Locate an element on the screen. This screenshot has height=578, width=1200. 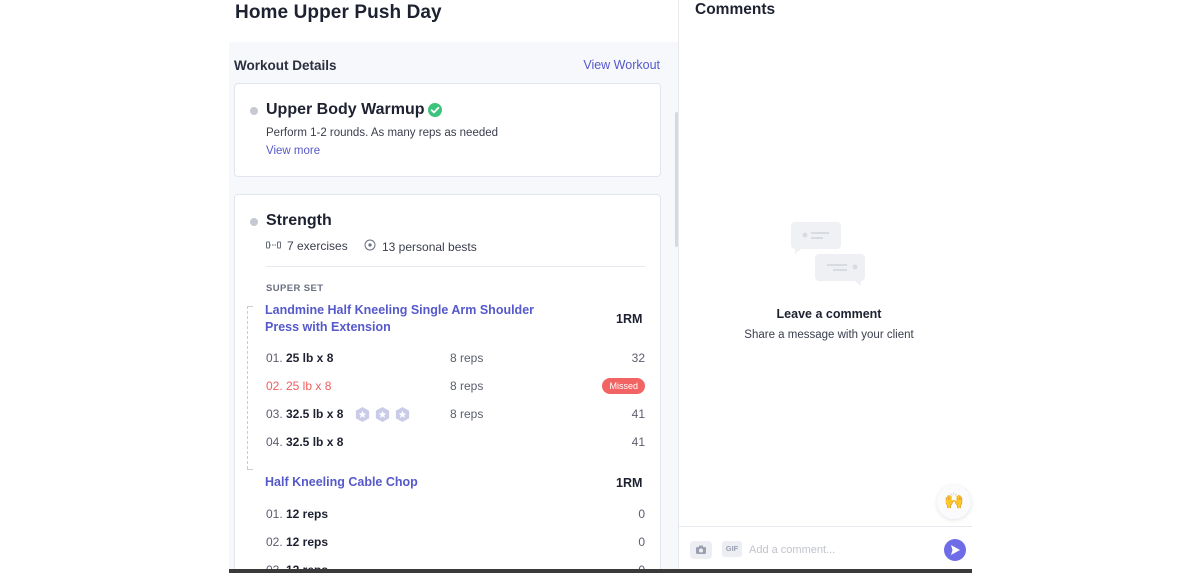
scrollbar-thumb is located at coordinates (676, 179).